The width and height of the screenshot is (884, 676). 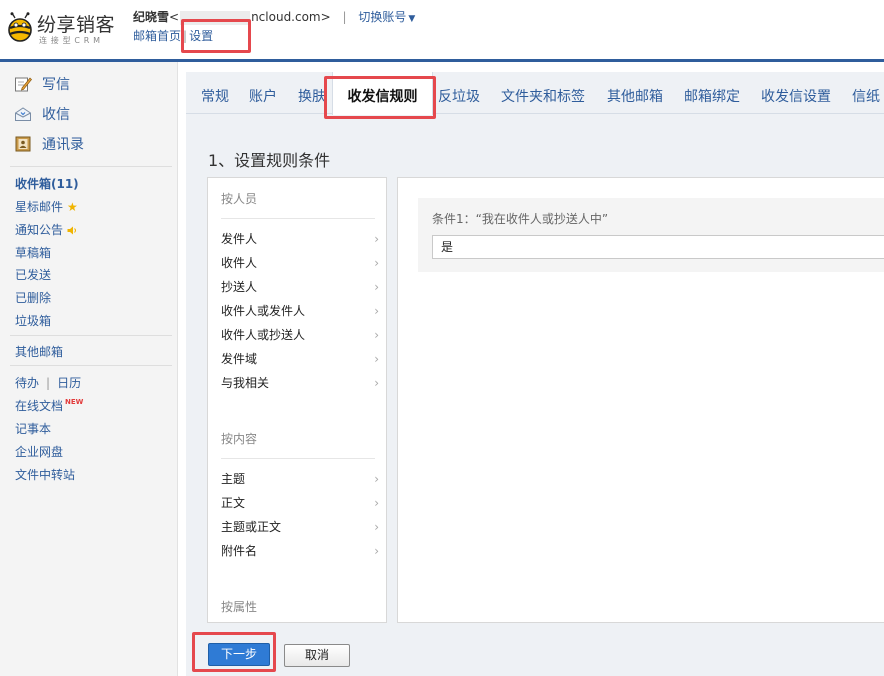 What do you see at coordinates (543, 93) in the screenshot?
I see `tab-folders-labels: 文件夹和标签` at bounding box center [543, 93].